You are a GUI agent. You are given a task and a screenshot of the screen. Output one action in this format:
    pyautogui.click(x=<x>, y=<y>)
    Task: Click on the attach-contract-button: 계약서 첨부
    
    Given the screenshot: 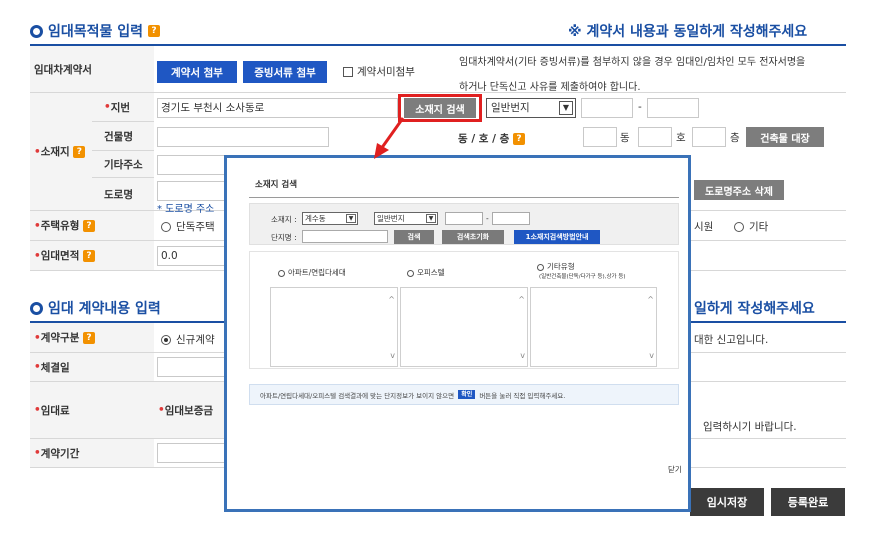 What is the action you would take?
    pyautogui.click(x=197, y=72)
    